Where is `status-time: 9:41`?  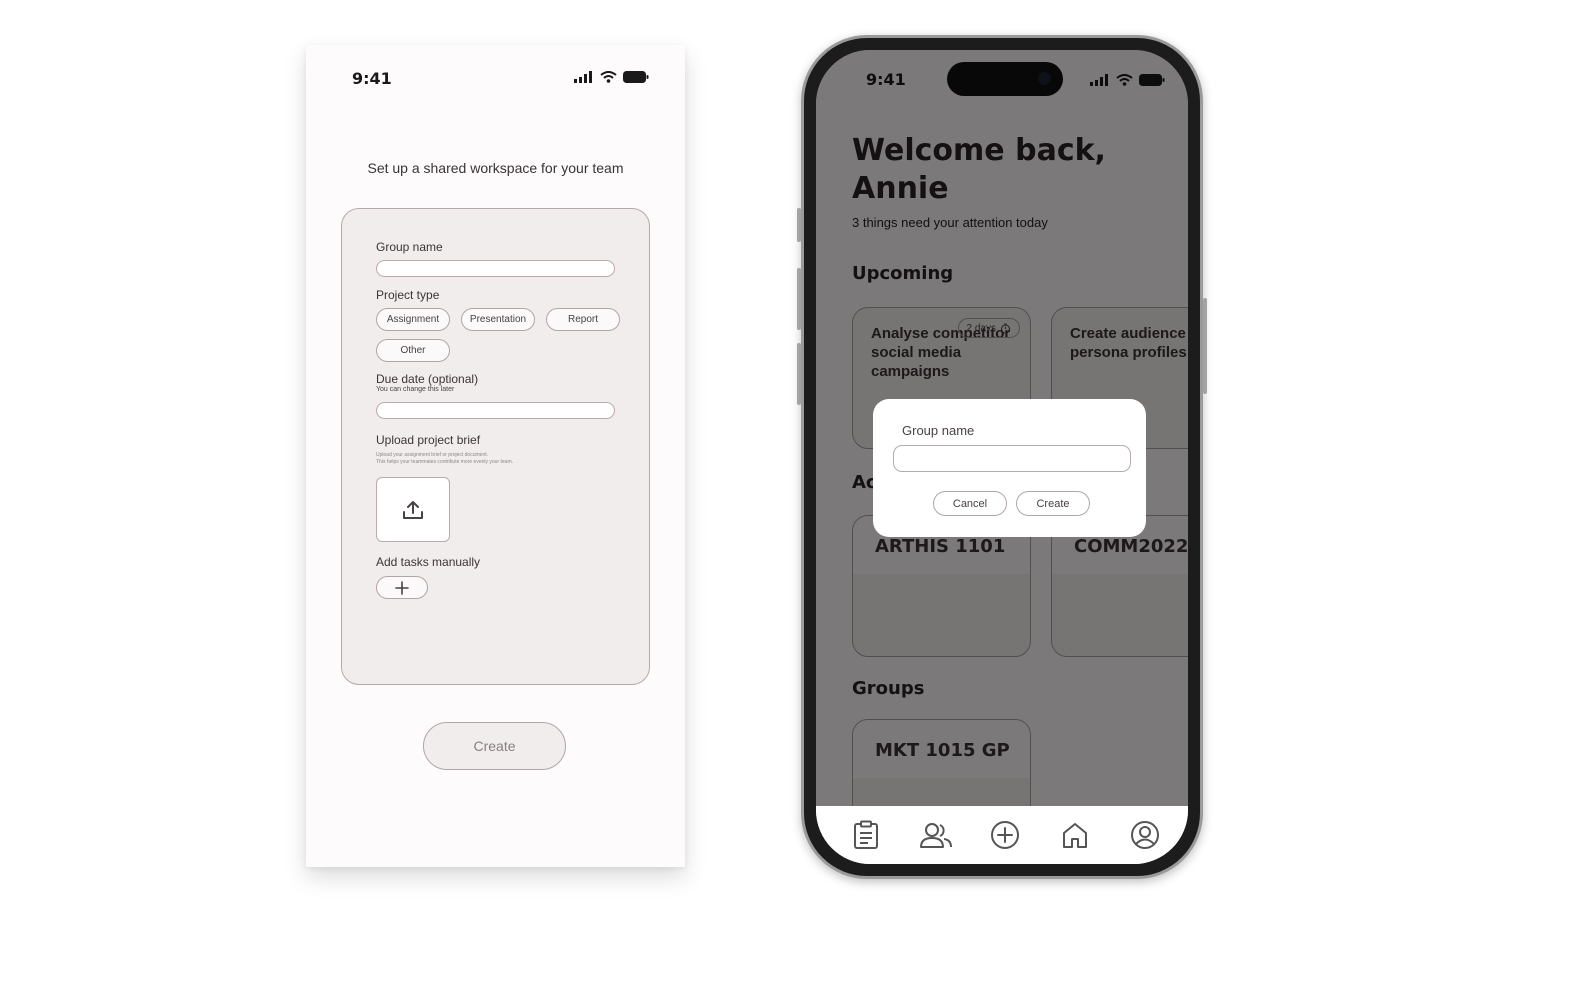
status-time: 9:41 is located at coordinates (372, 78).